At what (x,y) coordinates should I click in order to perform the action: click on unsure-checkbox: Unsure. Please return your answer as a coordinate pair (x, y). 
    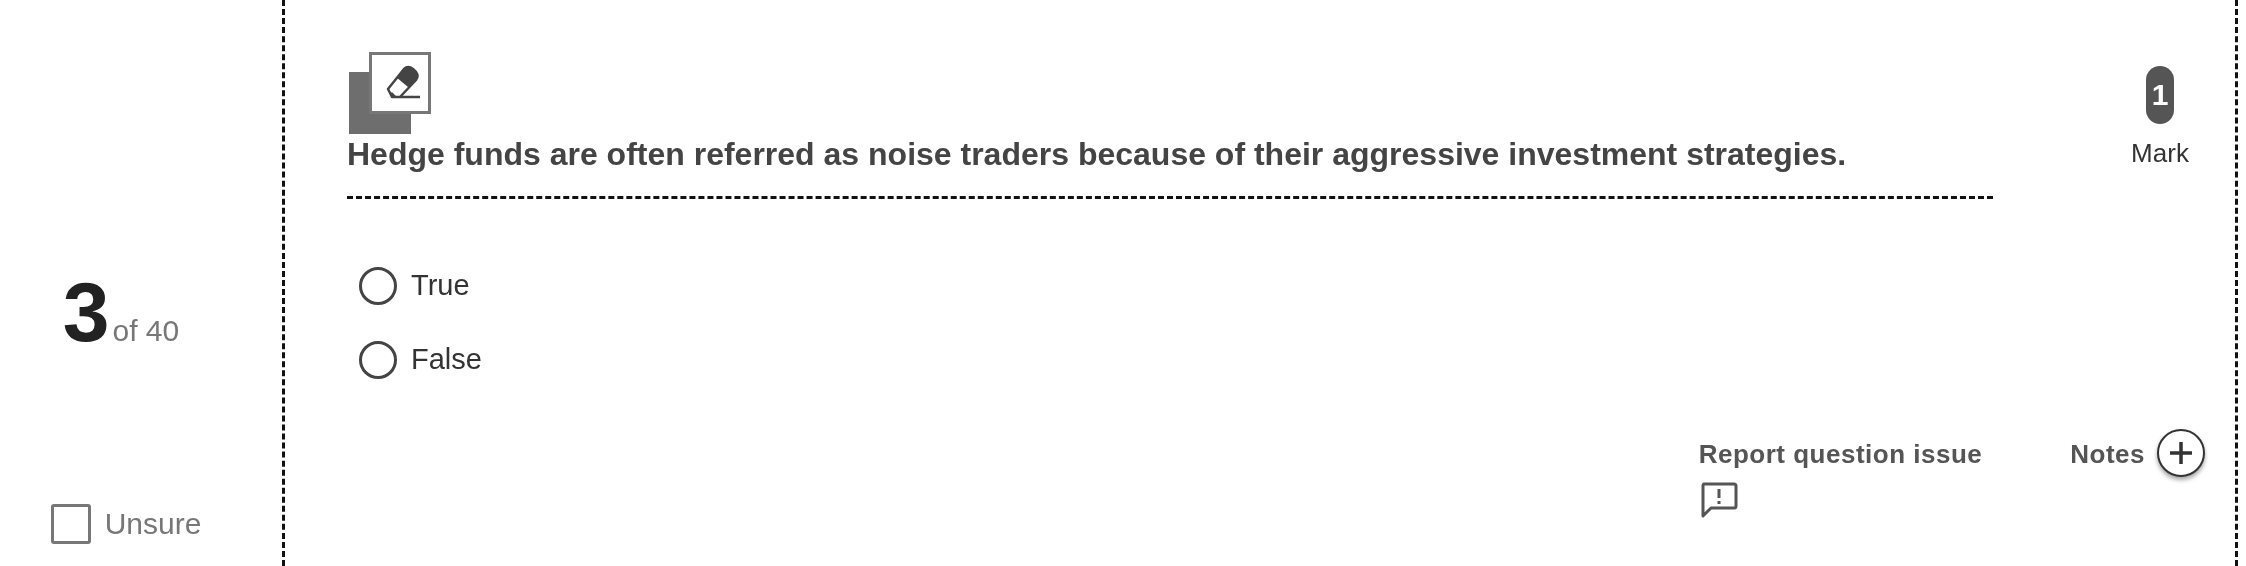
    Looking at the image, I should click on (126, 524).